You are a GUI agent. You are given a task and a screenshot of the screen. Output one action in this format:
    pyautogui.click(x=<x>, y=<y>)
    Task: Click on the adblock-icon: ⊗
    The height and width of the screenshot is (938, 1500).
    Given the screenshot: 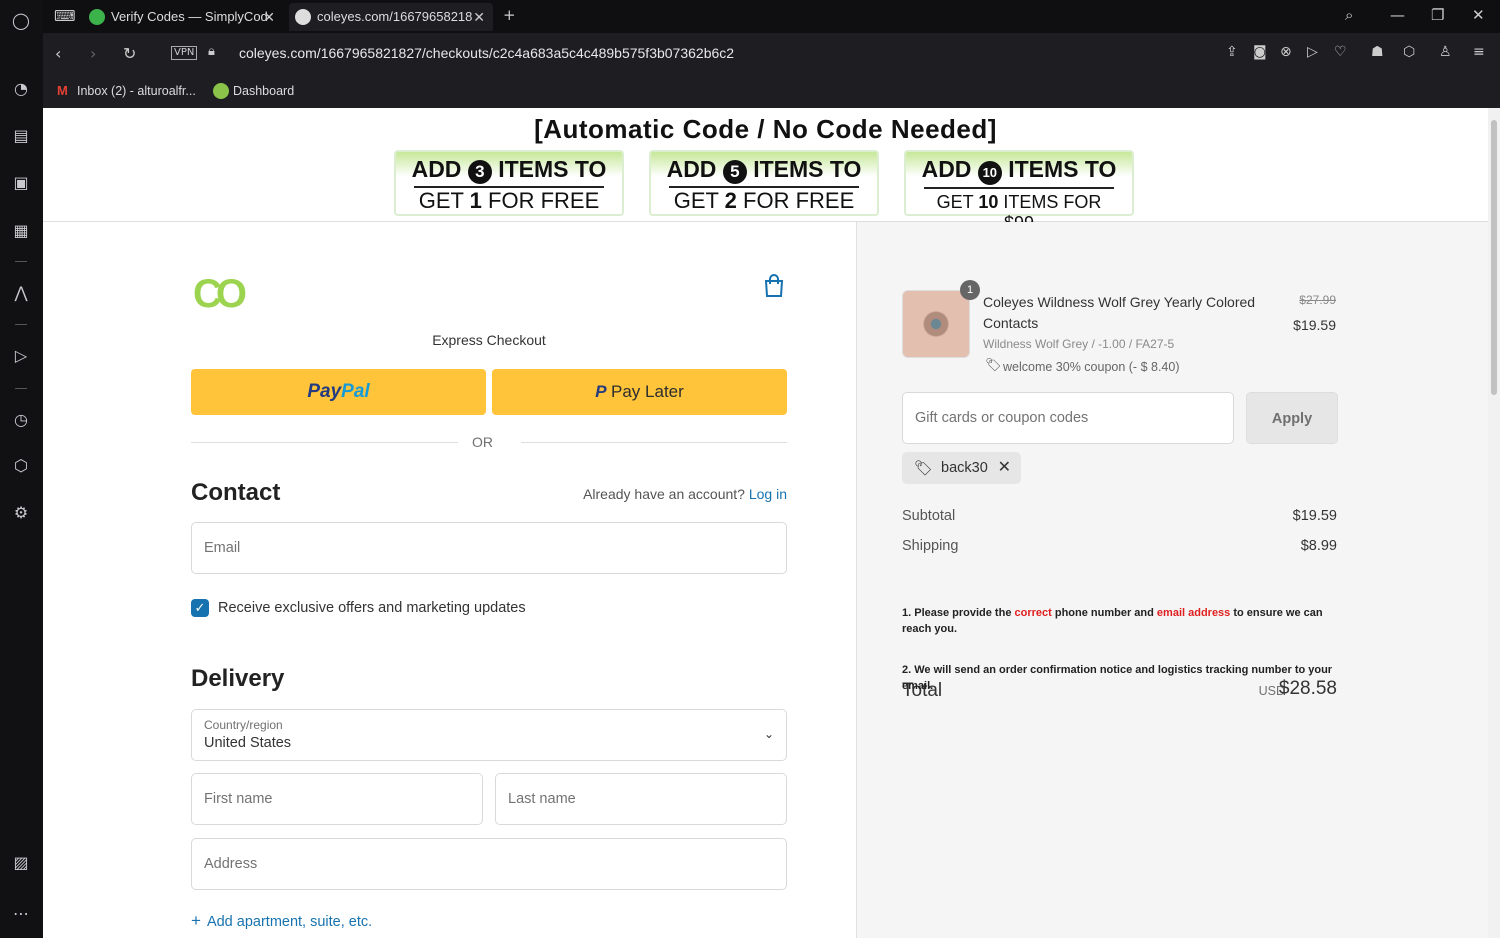 What is the action you would take?
    pyautogui.click(x=1286, y=52)
    